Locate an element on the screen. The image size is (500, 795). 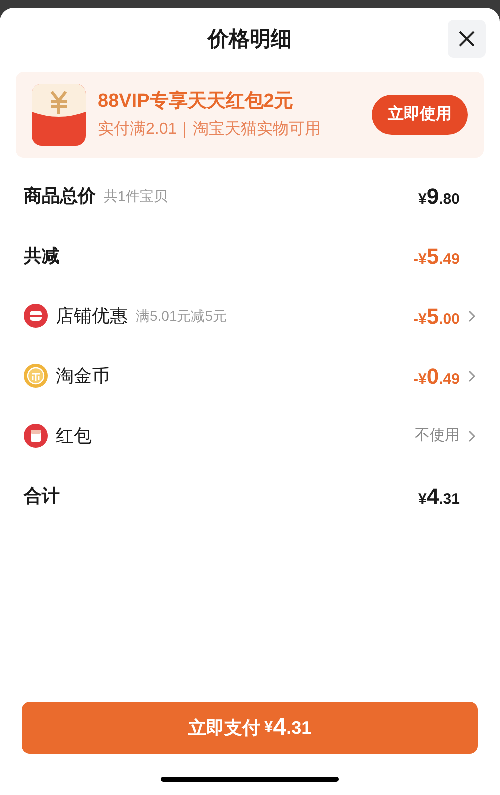
row-note: 共1件宝贝 is located at coordinates (136, 196).